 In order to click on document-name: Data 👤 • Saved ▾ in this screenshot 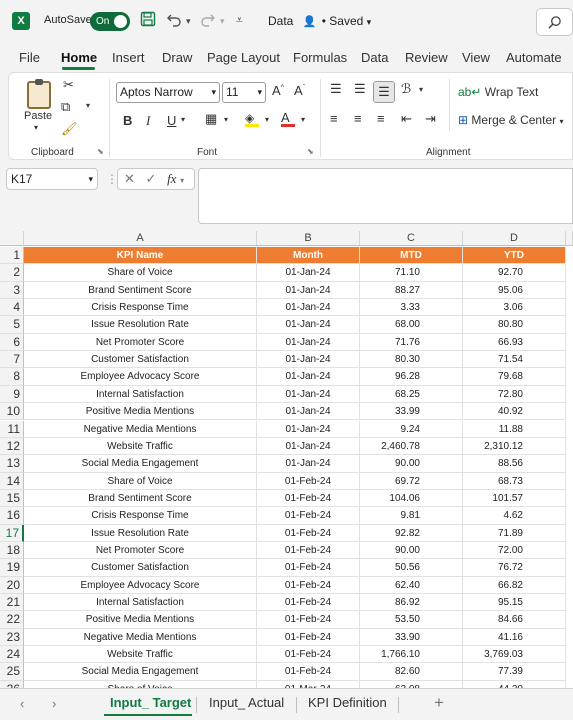, I will do `click(319, 21)`.